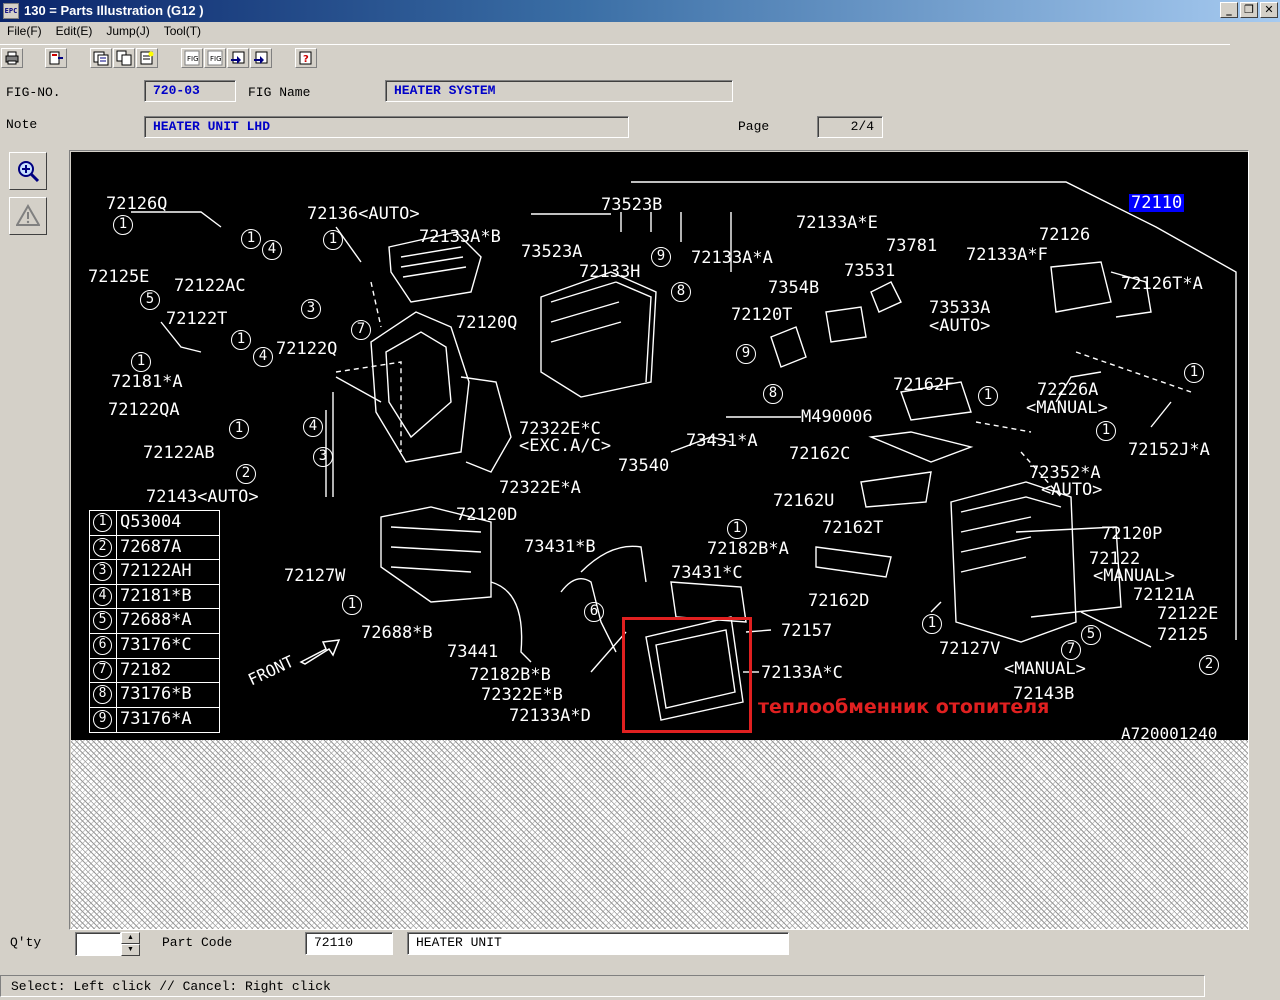 This screenshot has width=1280, height=1000. Describe the element at coordinates (154, 523) in the screenshot. I see `legend-row: 1 Q53004` at that location.